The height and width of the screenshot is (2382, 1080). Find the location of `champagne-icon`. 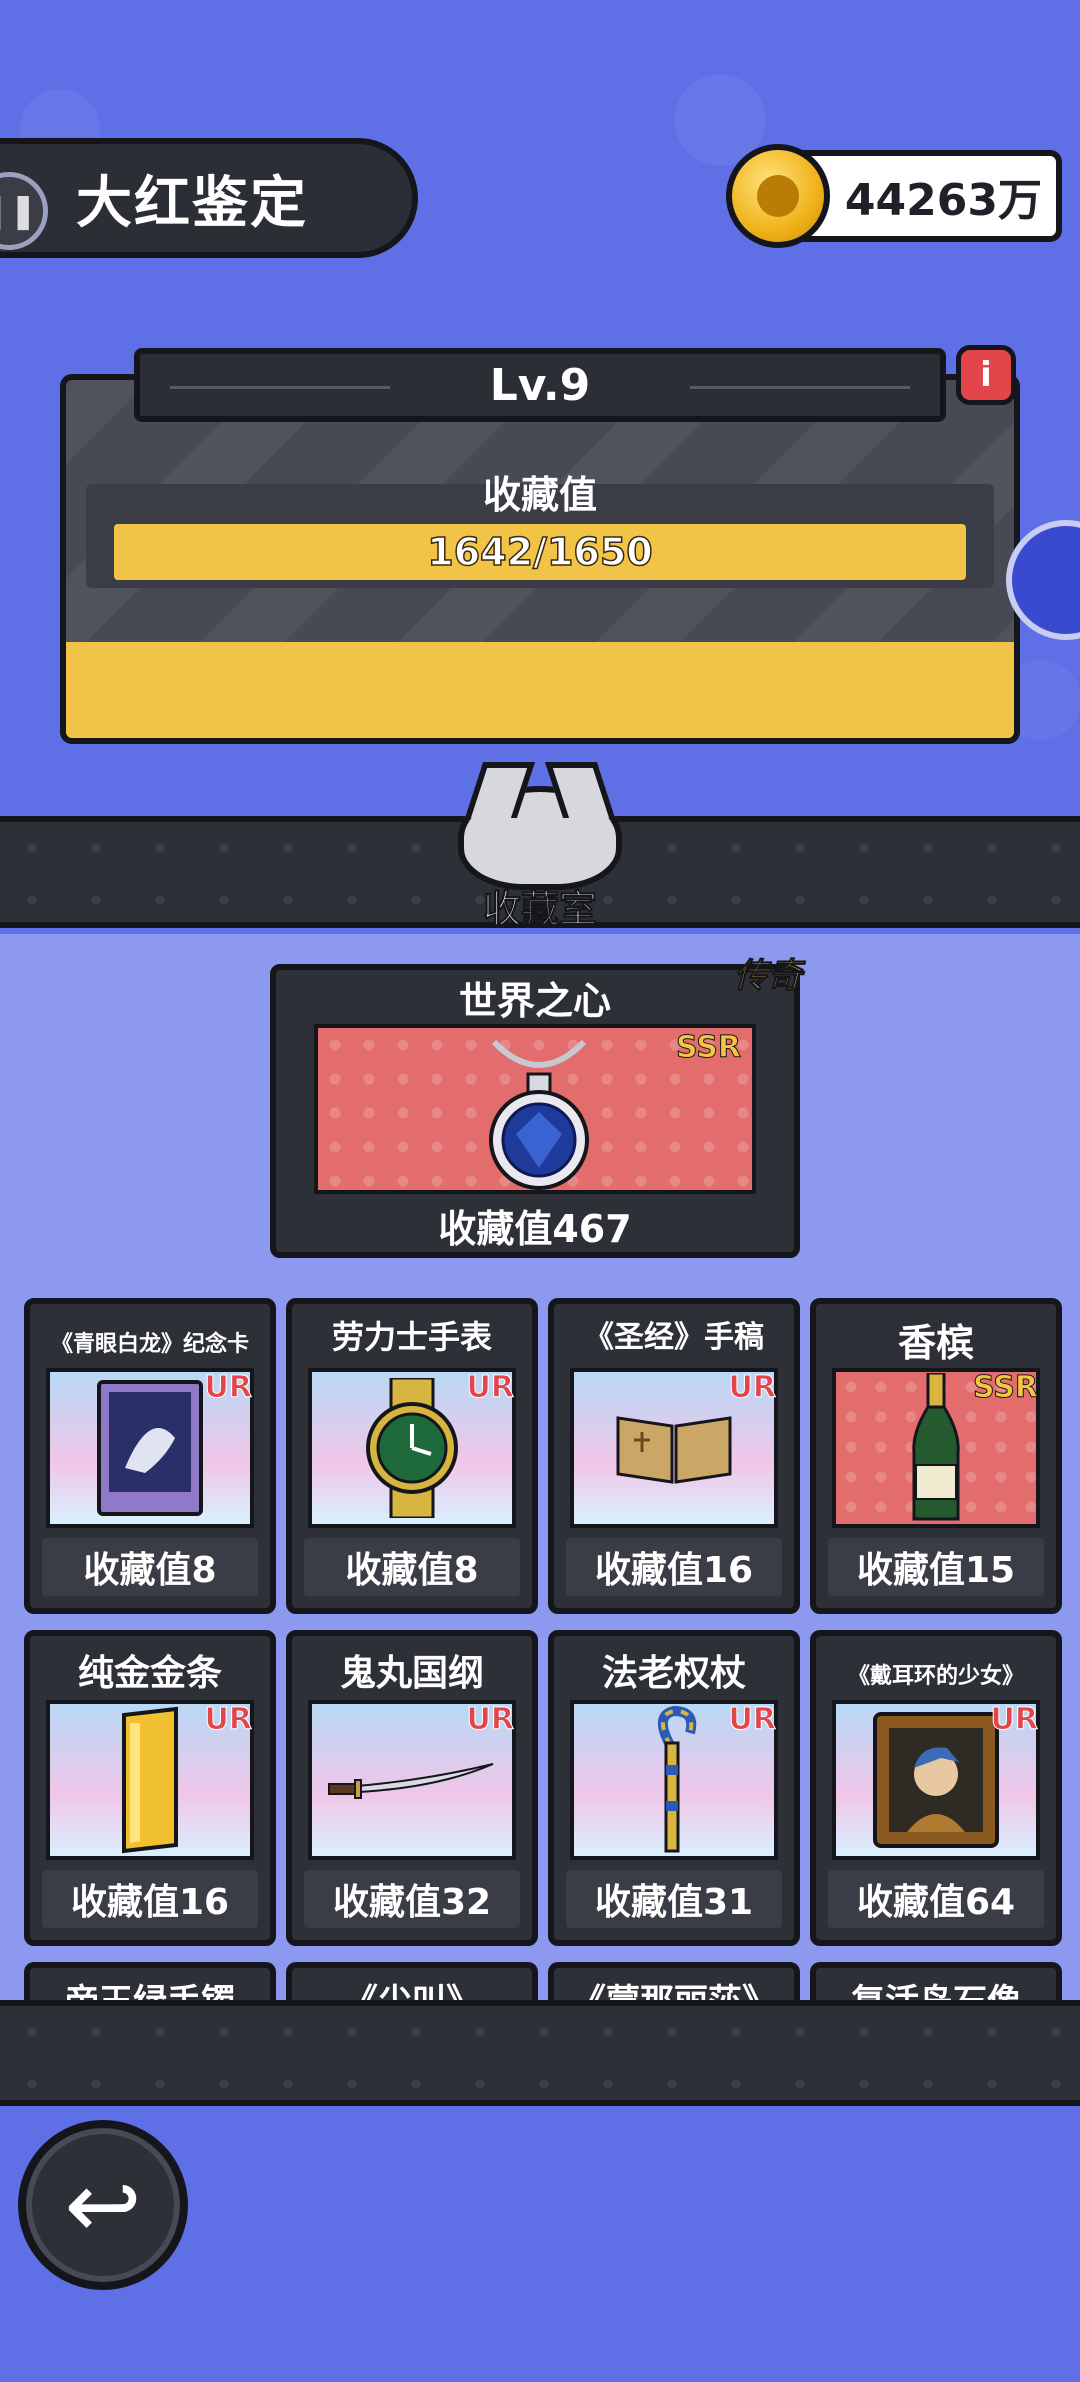

champagne-icon is located at coordinates (936, 1447).